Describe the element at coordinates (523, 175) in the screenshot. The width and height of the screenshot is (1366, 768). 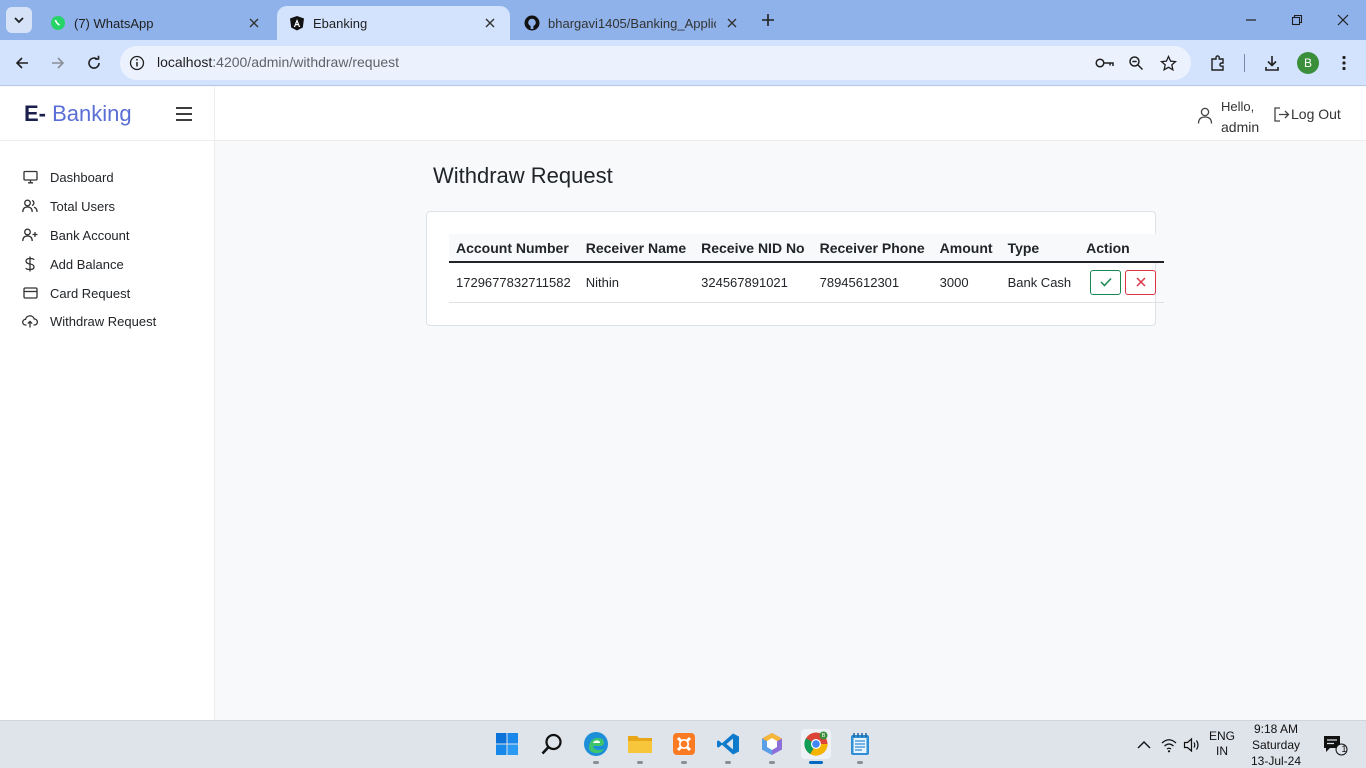
I see `page-title: Withdraw Request` at that location.